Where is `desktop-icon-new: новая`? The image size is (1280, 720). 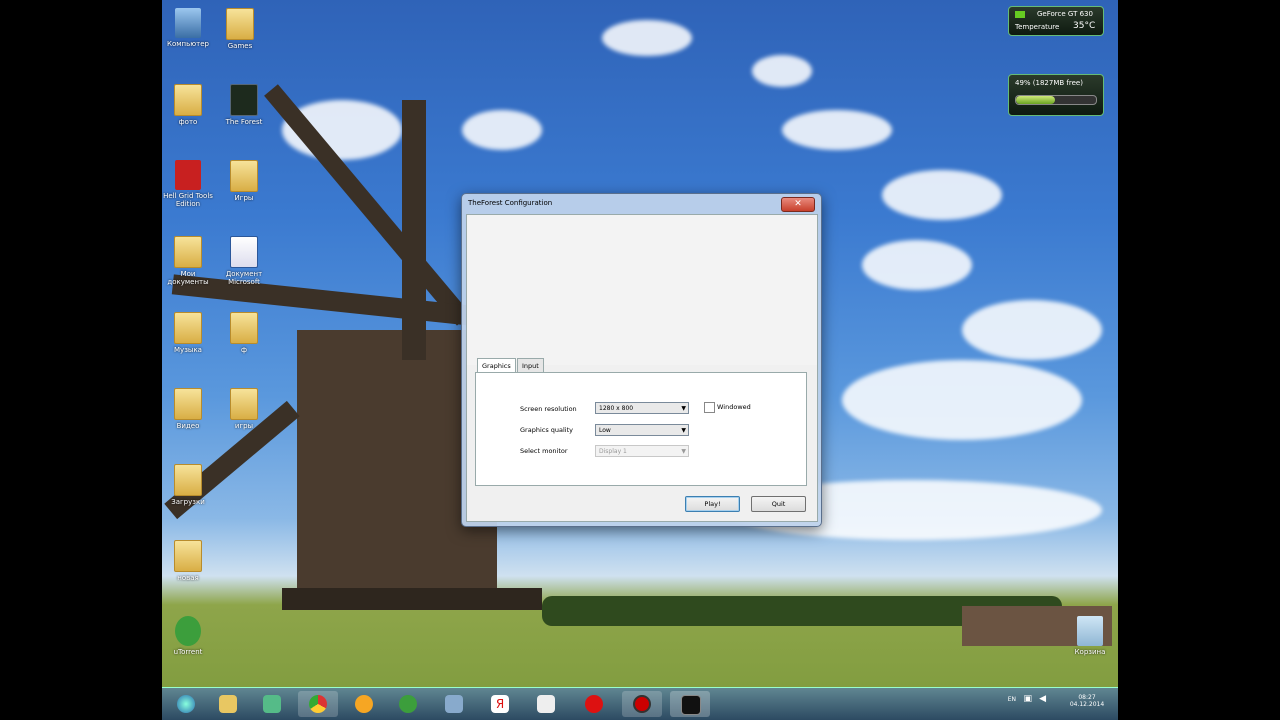
desktop-icon-new: новая is located at coordinates (188, 561).